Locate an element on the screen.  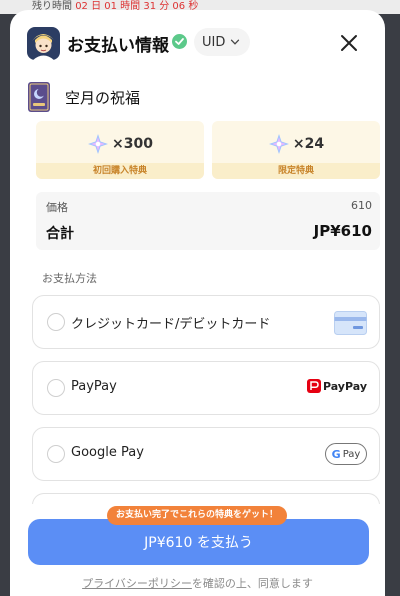
paypay-logo: PayPay is located at coordinates (336, 386).